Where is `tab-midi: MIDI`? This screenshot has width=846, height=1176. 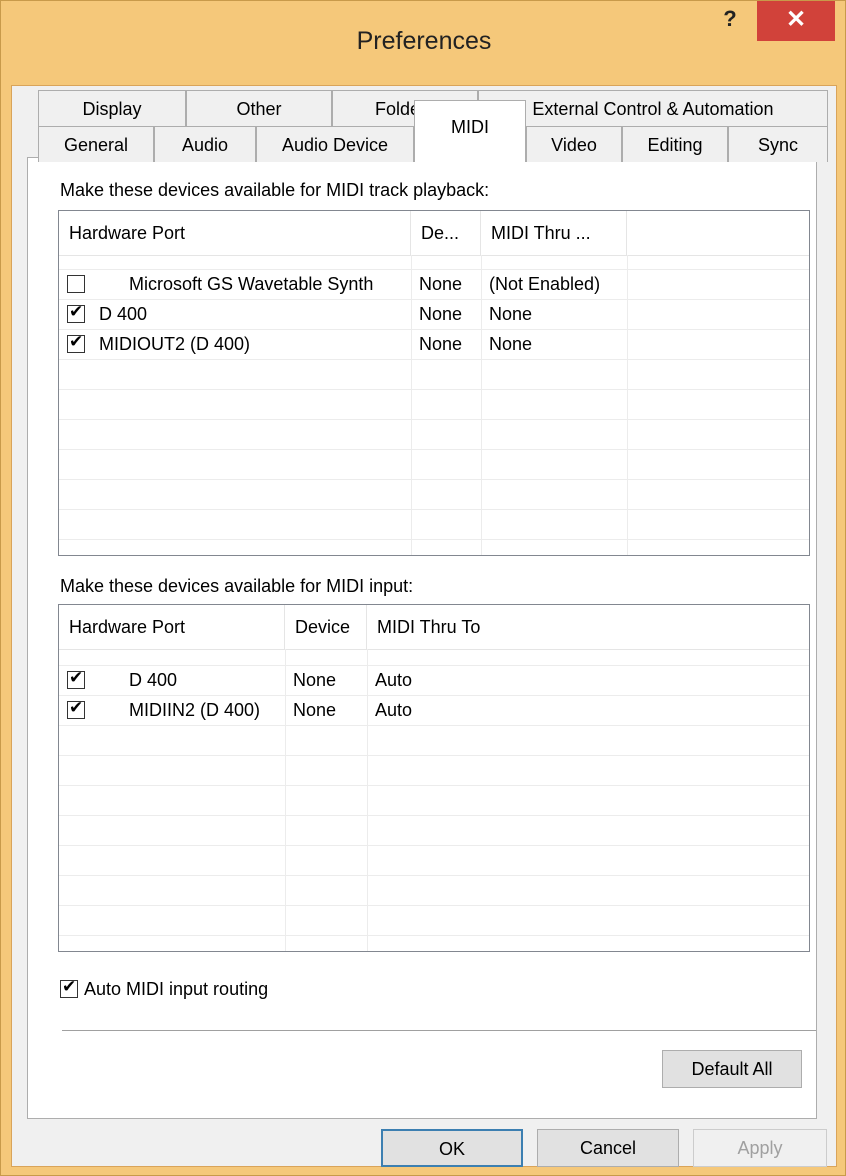
tab-midi: MIDI is located at coordinates (470, 131).